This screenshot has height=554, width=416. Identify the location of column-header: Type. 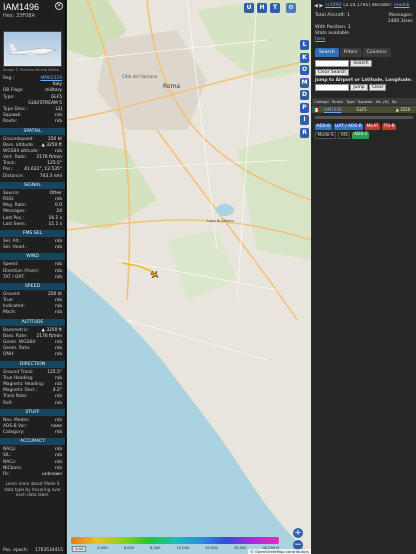
(350, 101).